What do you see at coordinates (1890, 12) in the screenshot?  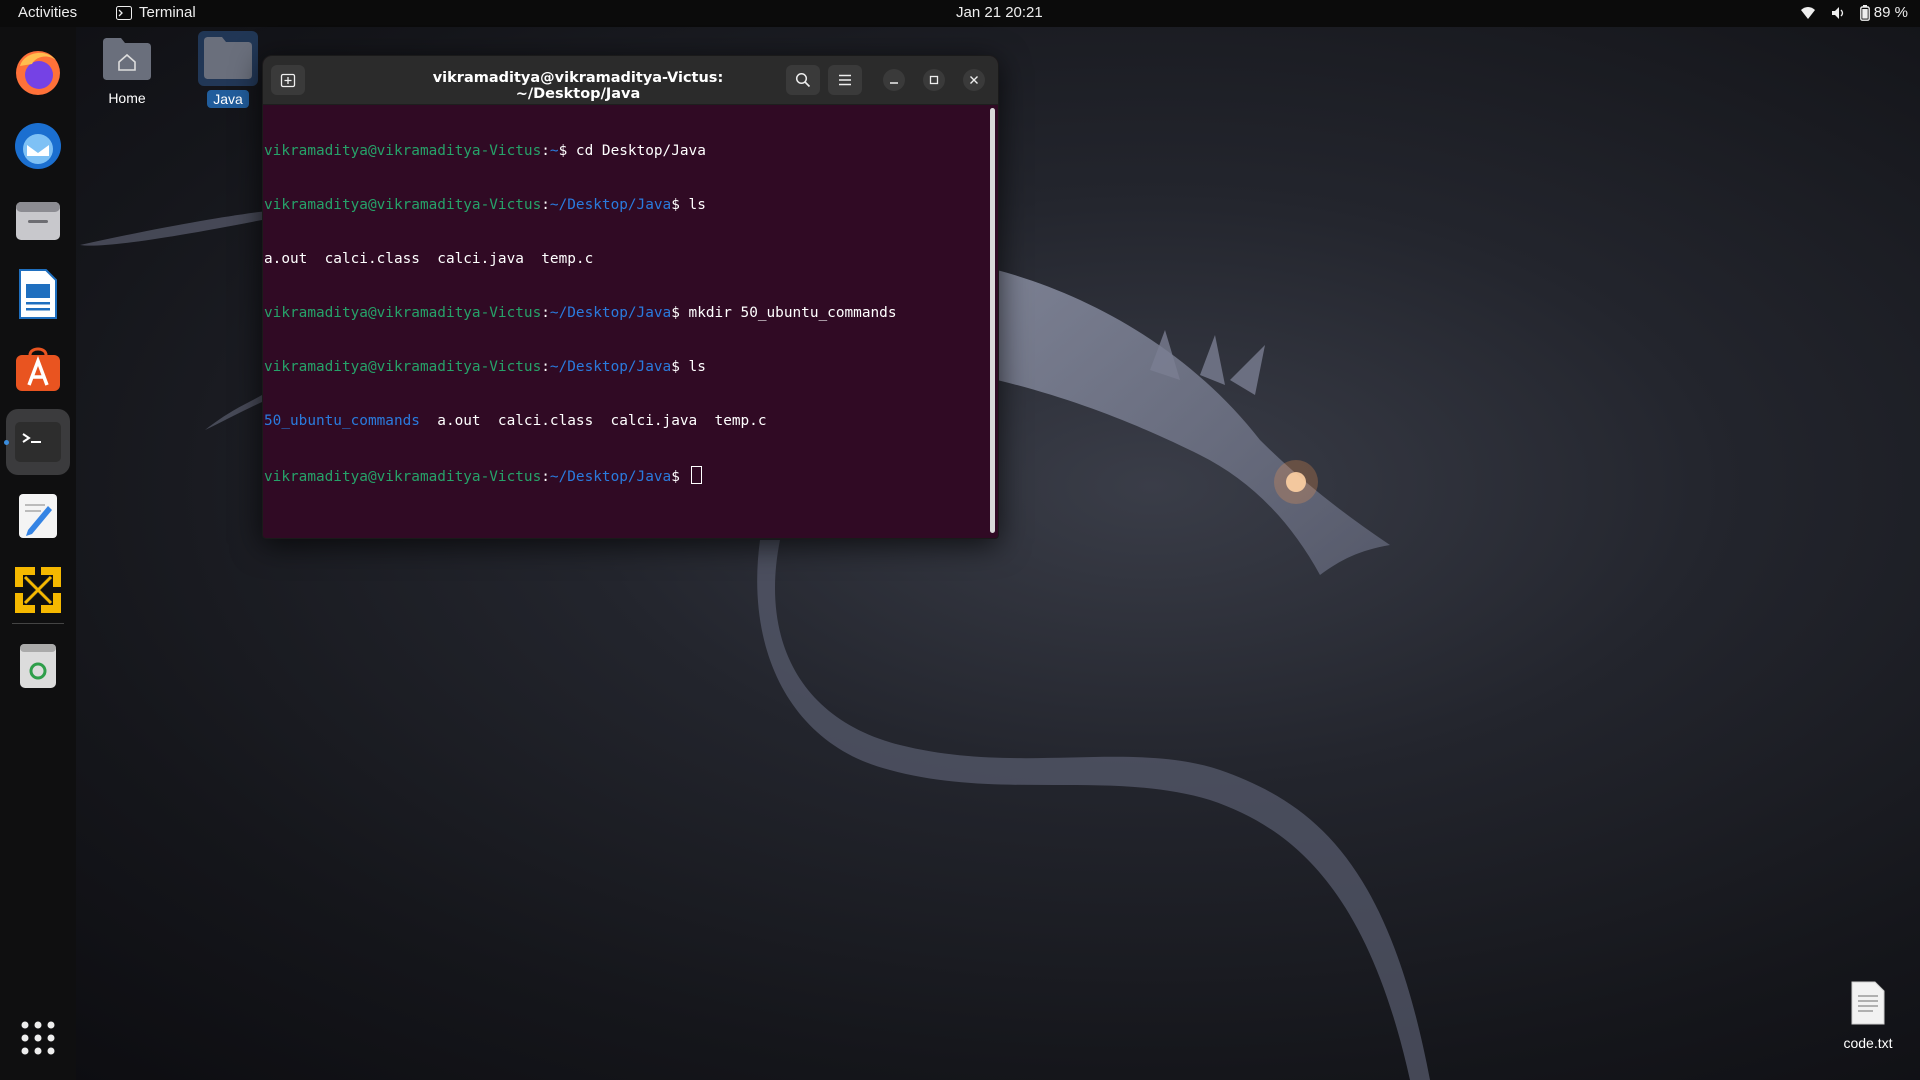 I see `battery-percent: 89 %` at bounding box center [1890, 12].